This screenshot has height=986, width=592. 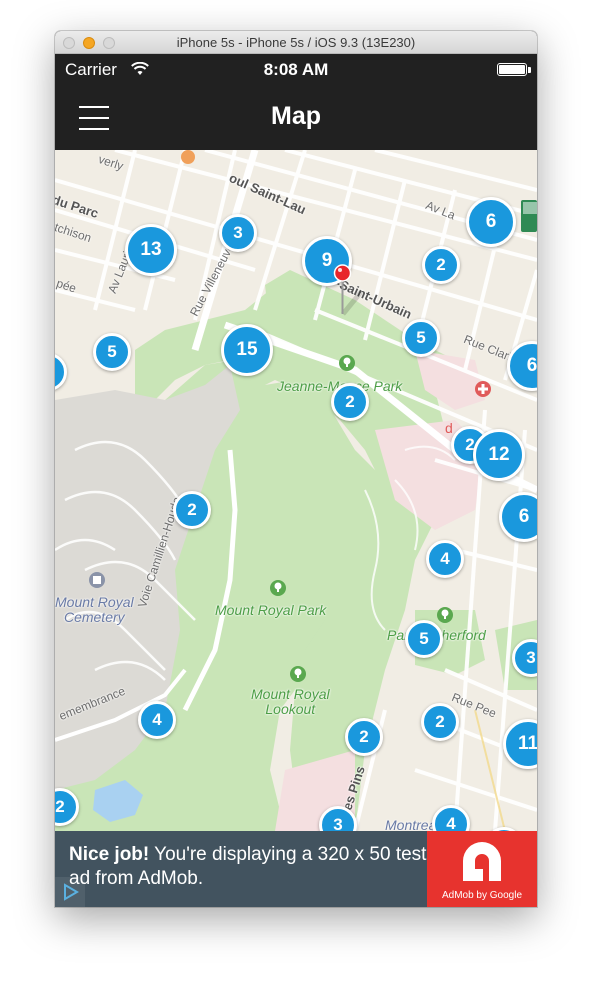 What do you see at coordinates (512, 69) in the screenshot?
I see `battery-icon` at bounding box center [512, 69].